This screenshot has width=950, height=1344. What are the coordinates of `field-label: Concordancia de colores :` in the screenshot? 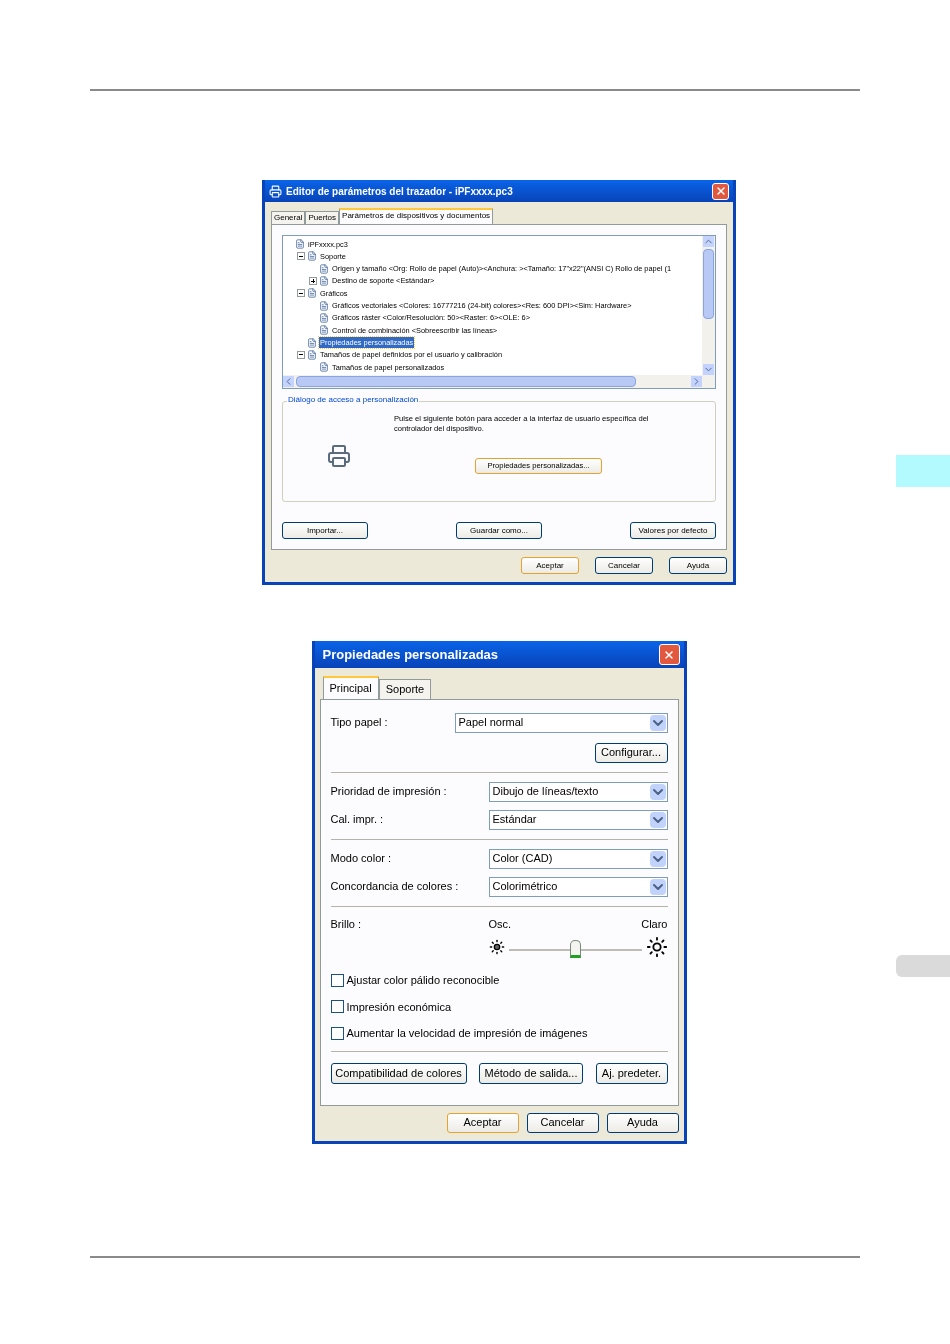 It's located at (394, 887).